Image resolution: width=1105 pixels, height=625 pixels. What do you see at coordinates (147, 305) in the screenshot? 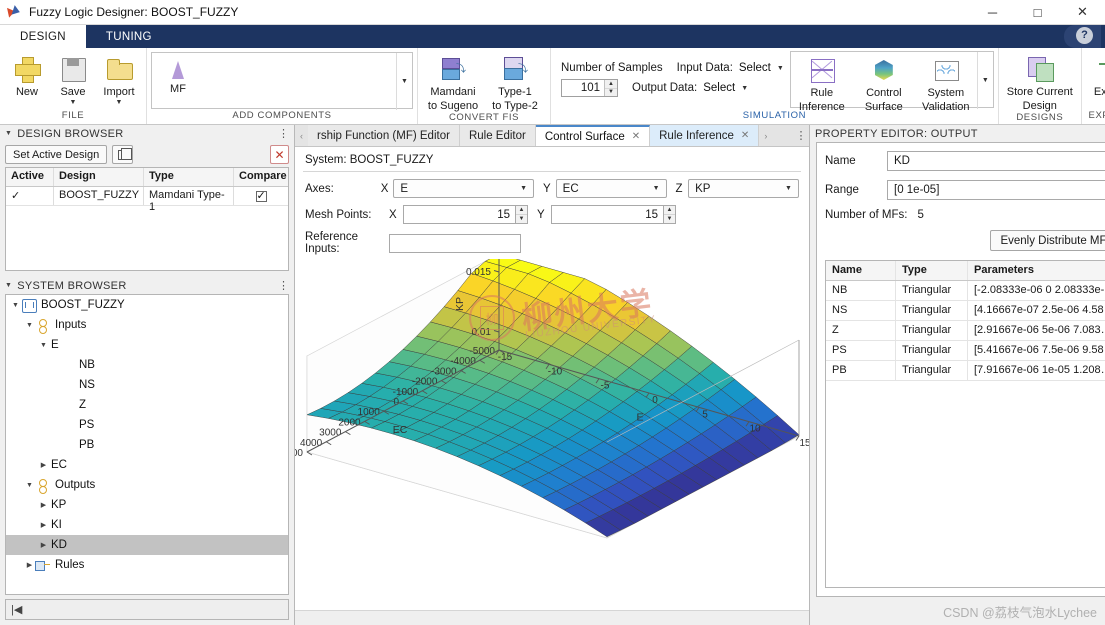
I see `tree-item-boost-fuzzy: BOOST_FUZZY` at bounding box center [147, 305].